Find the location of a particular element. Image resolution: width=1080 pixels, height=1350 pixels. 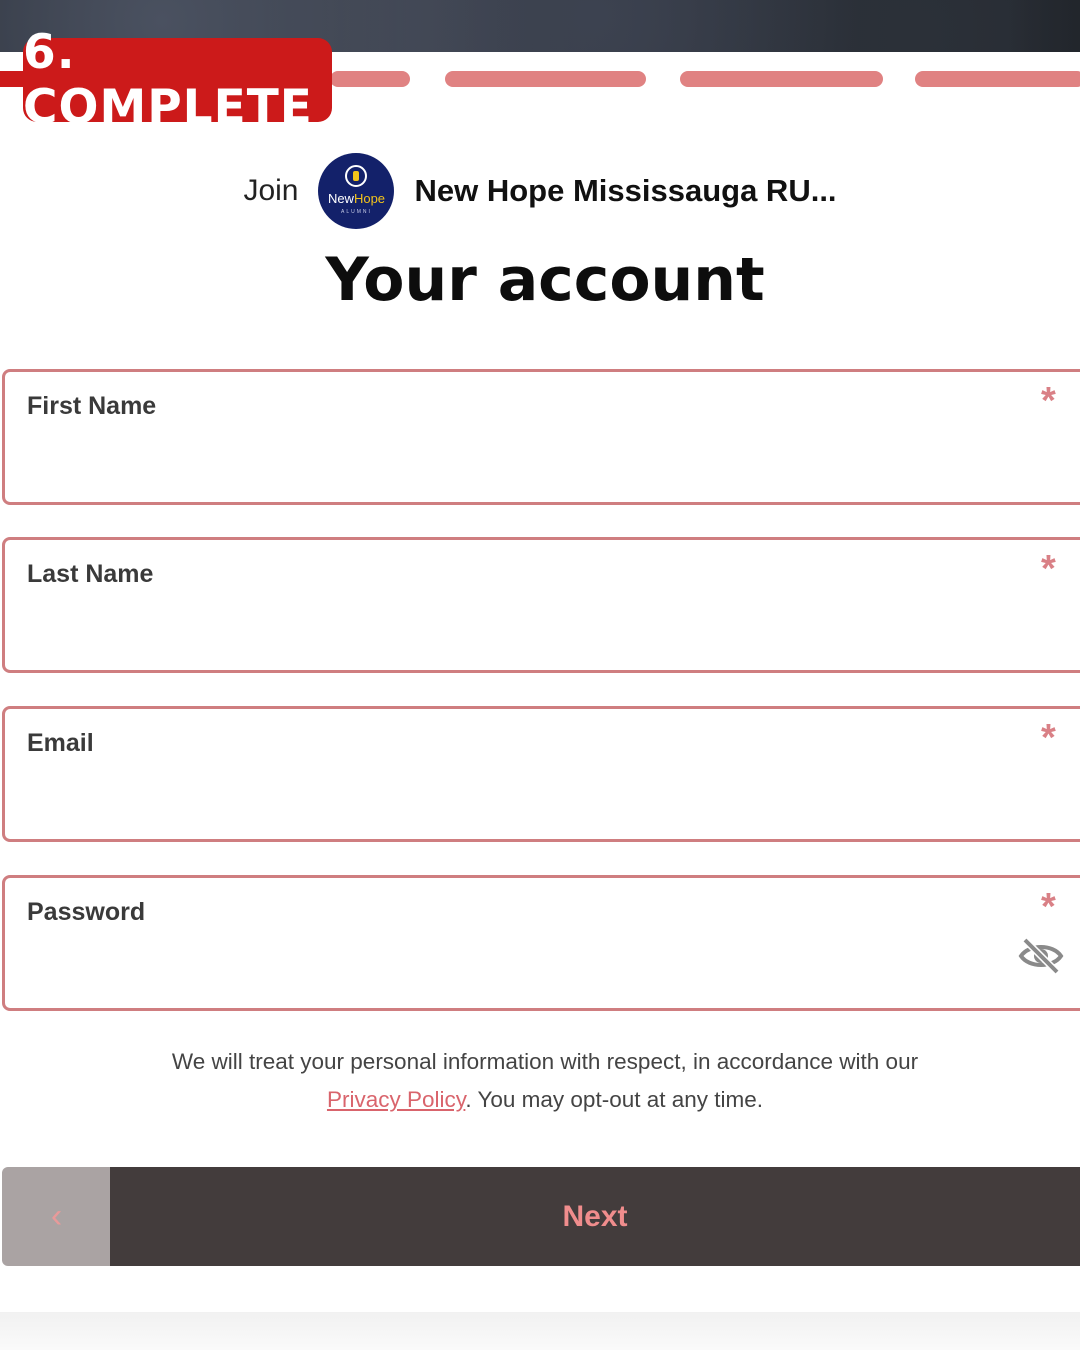

page-title: Your account is located at coordinates (545, 280).